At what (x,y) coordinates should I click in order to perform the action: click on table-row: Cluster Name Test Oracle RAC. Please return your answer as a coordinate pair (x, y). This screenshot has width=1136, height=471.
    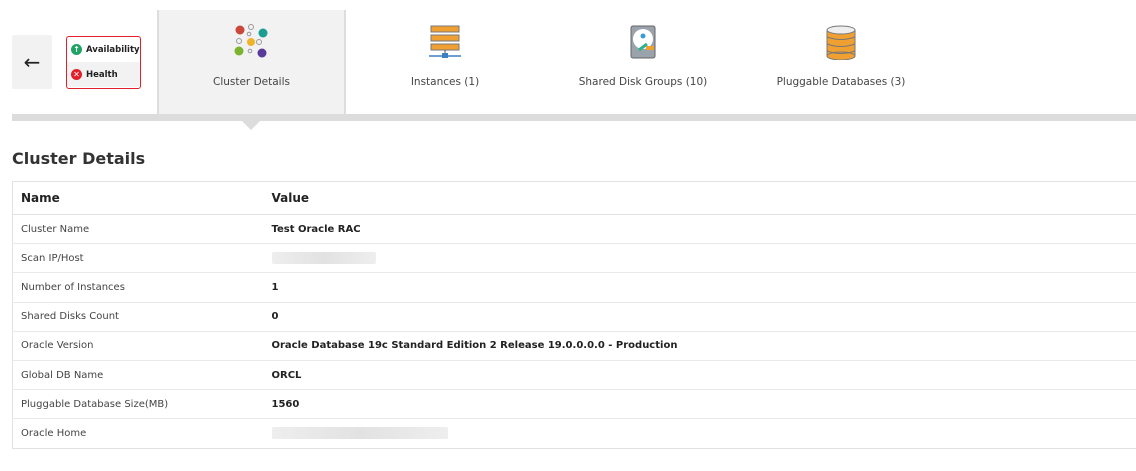
    Looking at the image, I should click on (574, 228).